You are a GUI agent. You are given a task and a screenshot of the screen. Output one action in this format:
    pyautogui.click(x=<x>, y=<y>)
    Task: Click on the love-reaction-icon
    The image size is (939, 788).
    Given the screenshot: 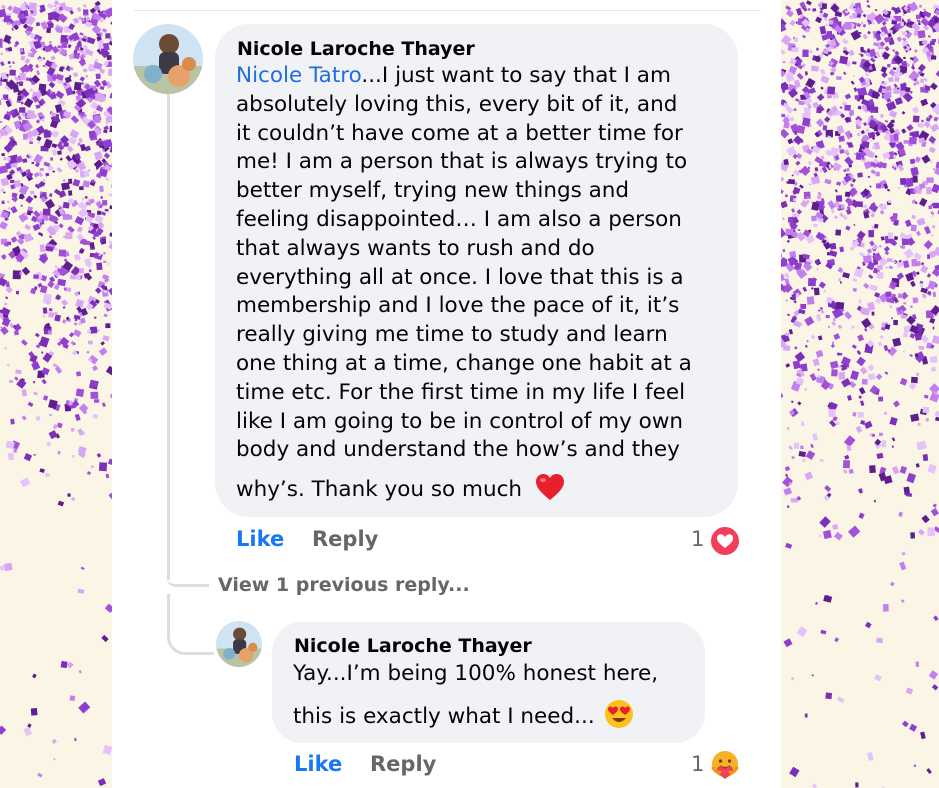 What is the action you would take?
    pyautogui.click(x=725, y=543)
    